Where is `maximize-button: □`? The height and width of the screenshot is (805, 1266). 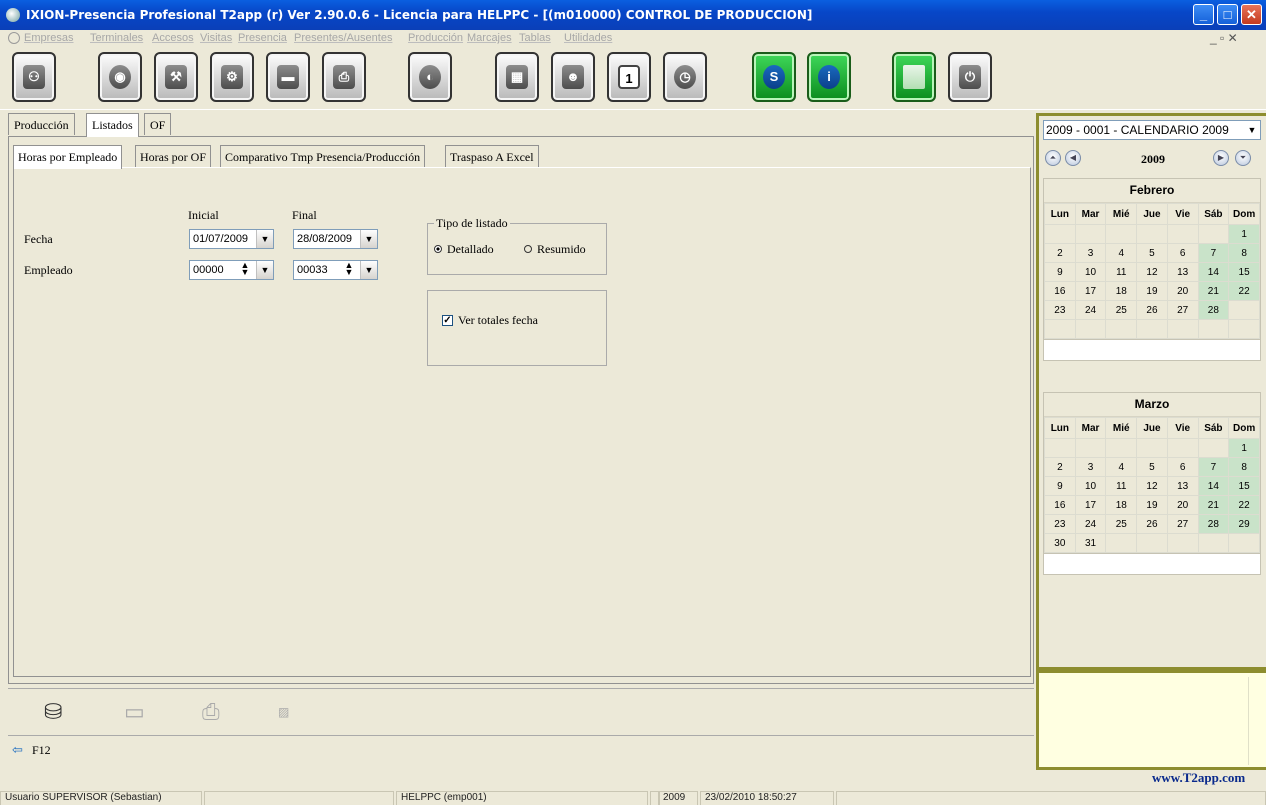
maximize-button: □ is located at coordinates (1227, 14).